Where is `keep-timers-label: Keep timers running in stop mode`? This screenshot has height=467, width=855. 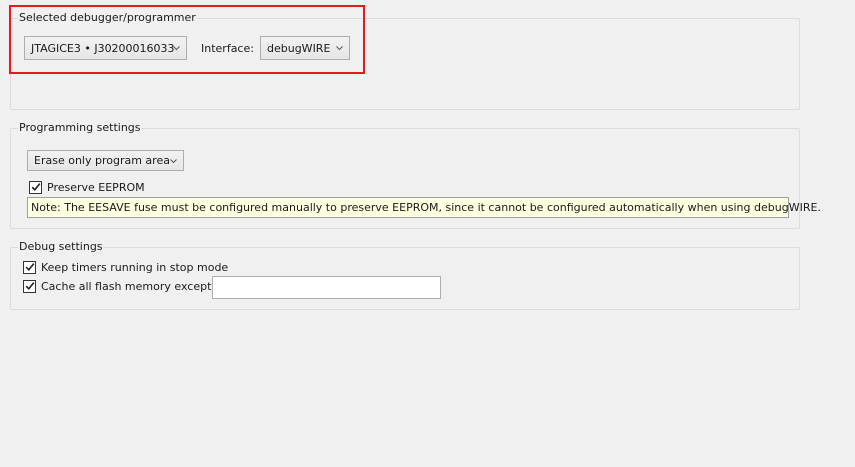
keep-timers-label: Keep timers running in stop mode is located at coordinates (135, 267).